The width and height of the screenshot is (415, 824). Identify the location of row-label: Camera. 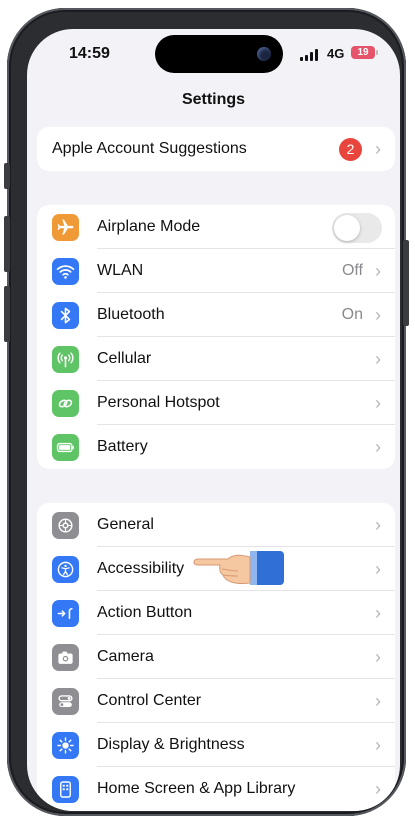
(125, 656).